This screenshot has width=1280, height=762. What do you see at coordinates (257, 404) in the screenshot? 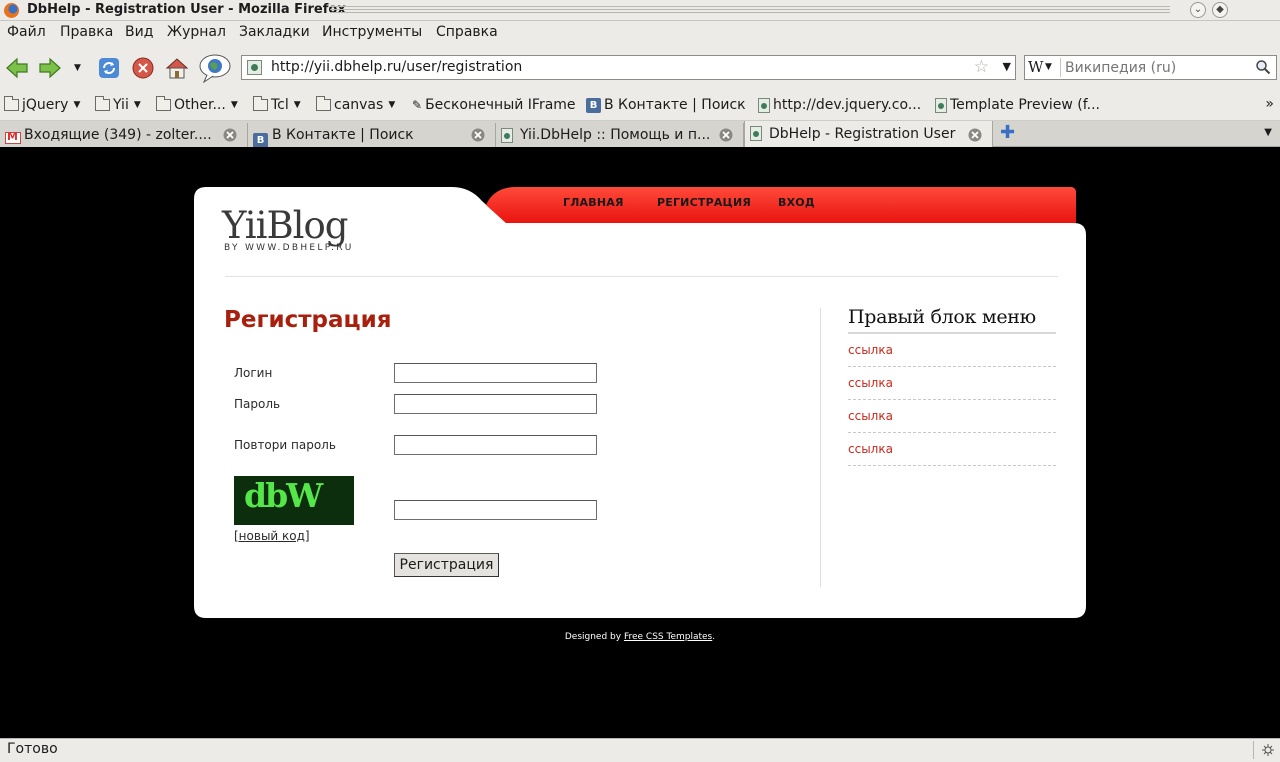
I see `password-label: Пароль` at bounding box center [257, 404].